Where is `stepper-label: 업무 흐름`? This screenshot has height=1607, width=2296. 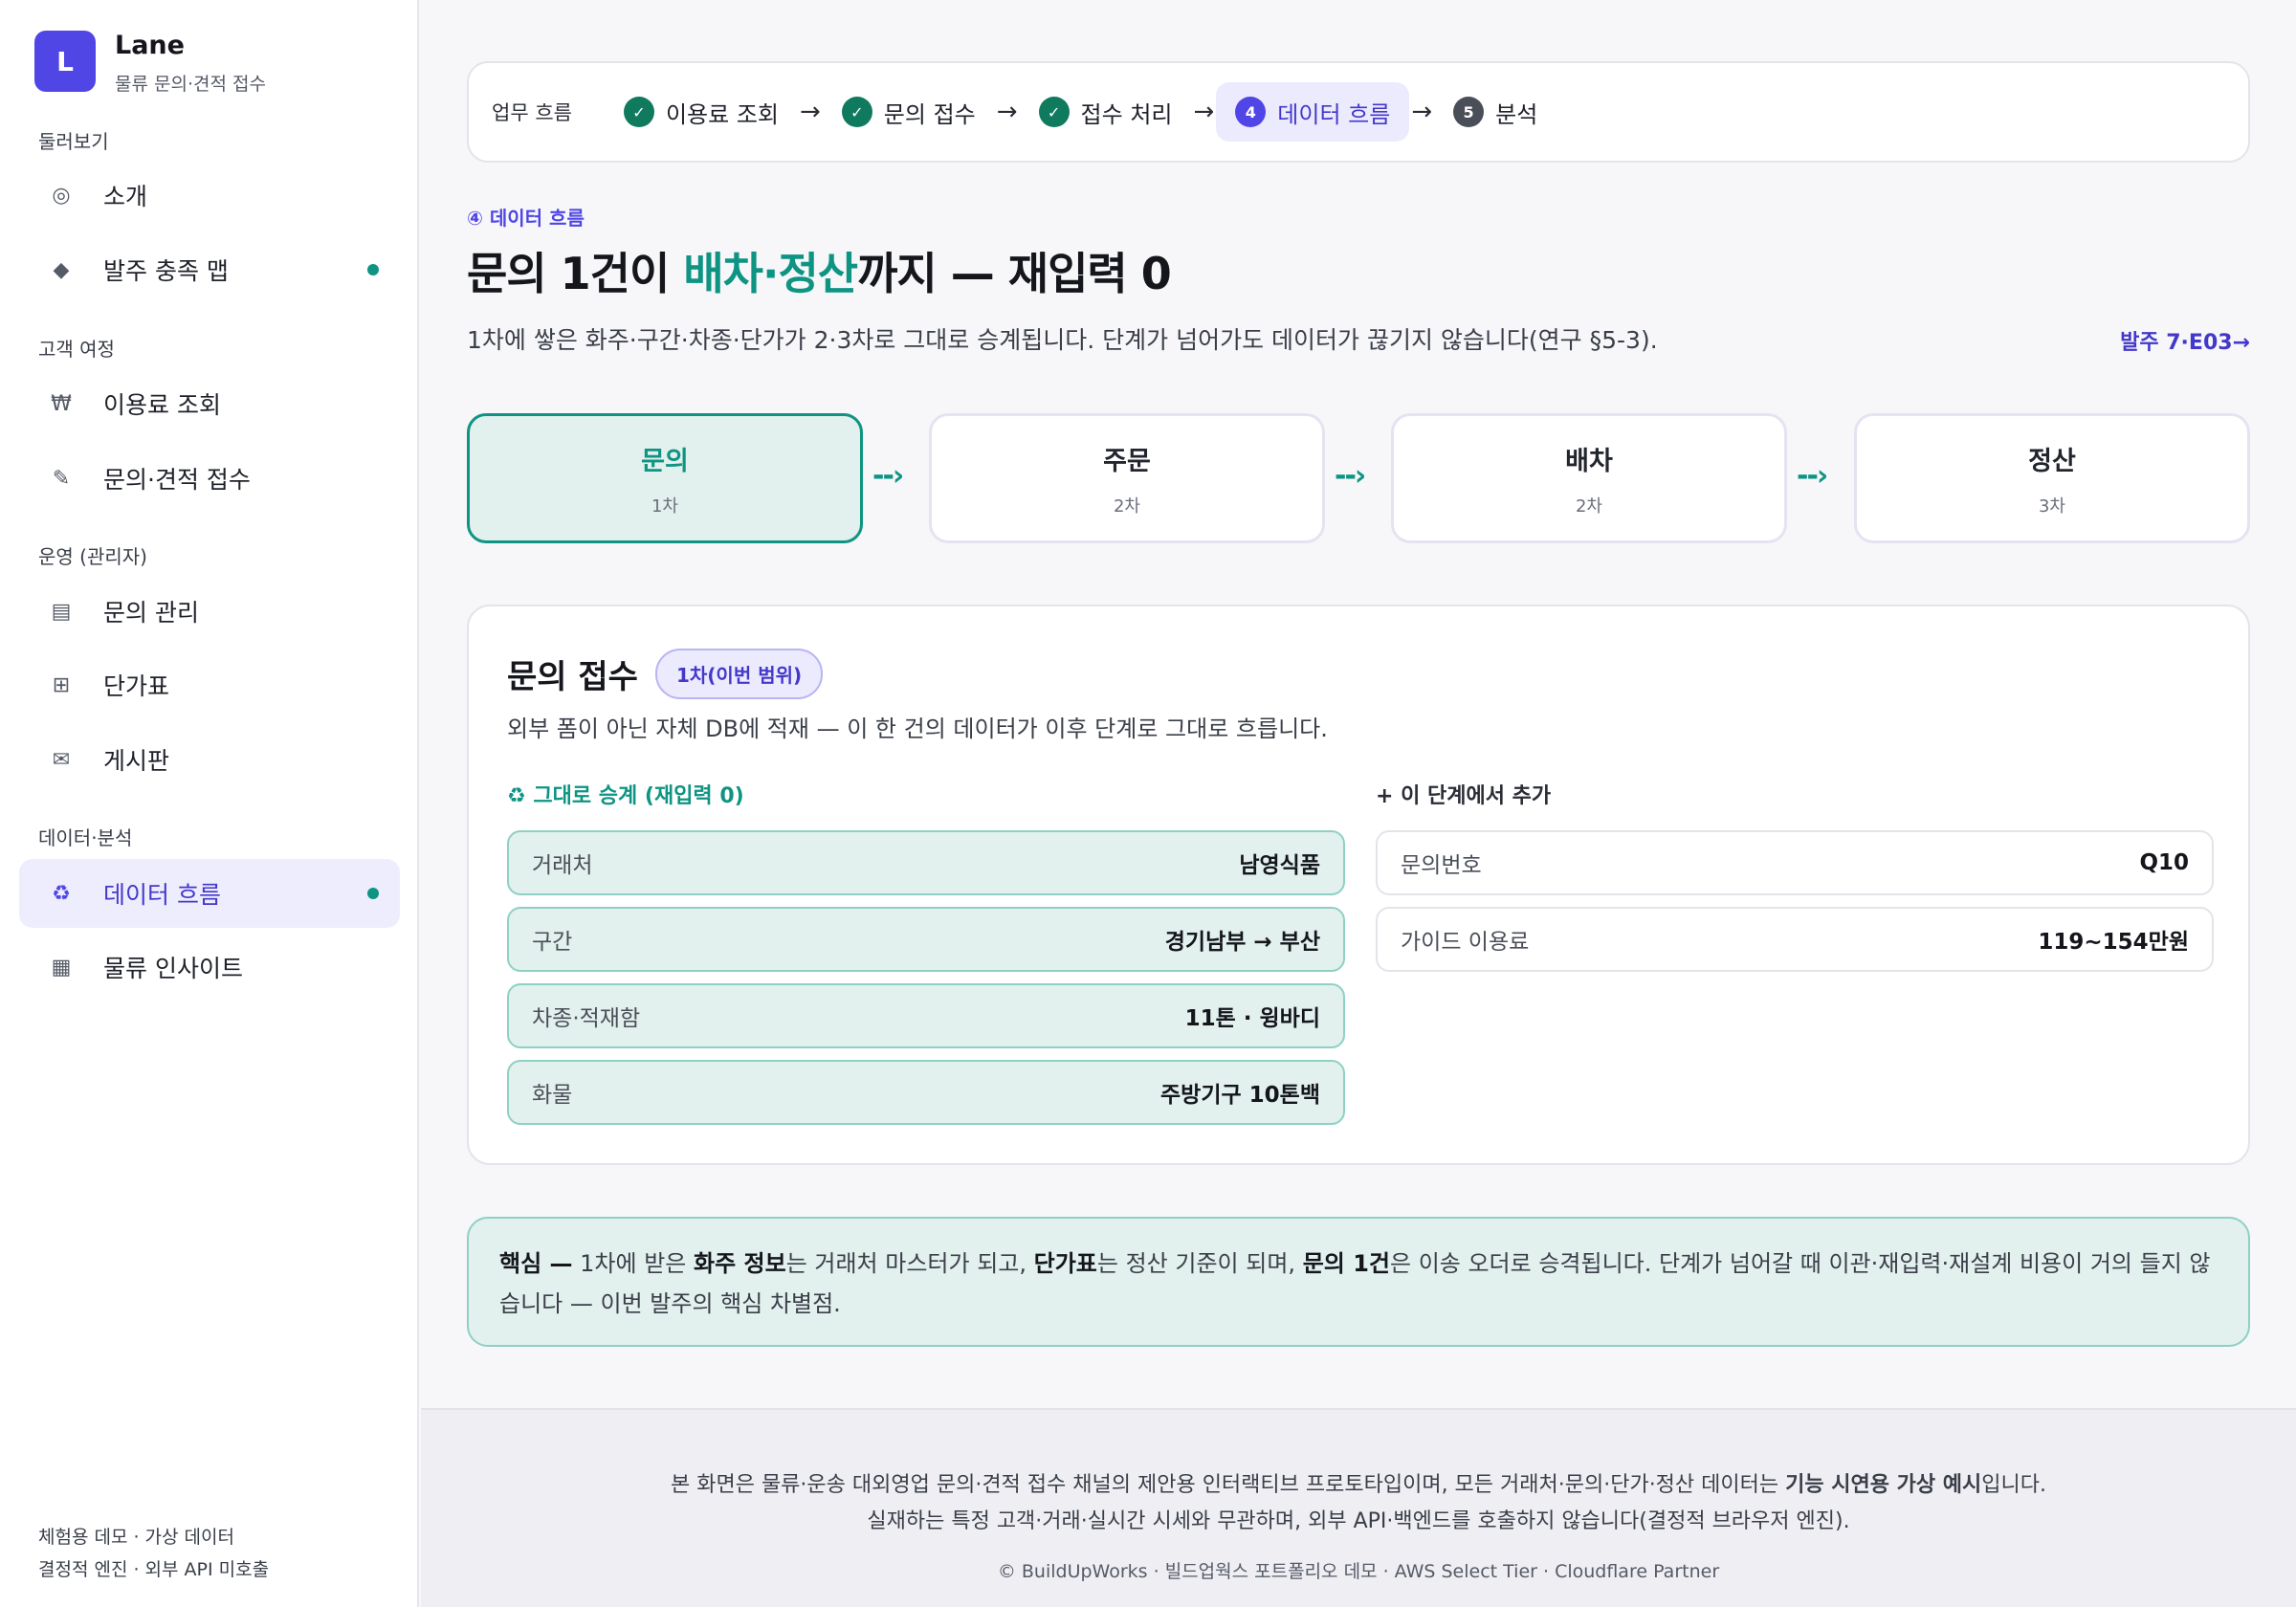 stepper-label: 업무 흐름 is located at coordinates (532, 112).